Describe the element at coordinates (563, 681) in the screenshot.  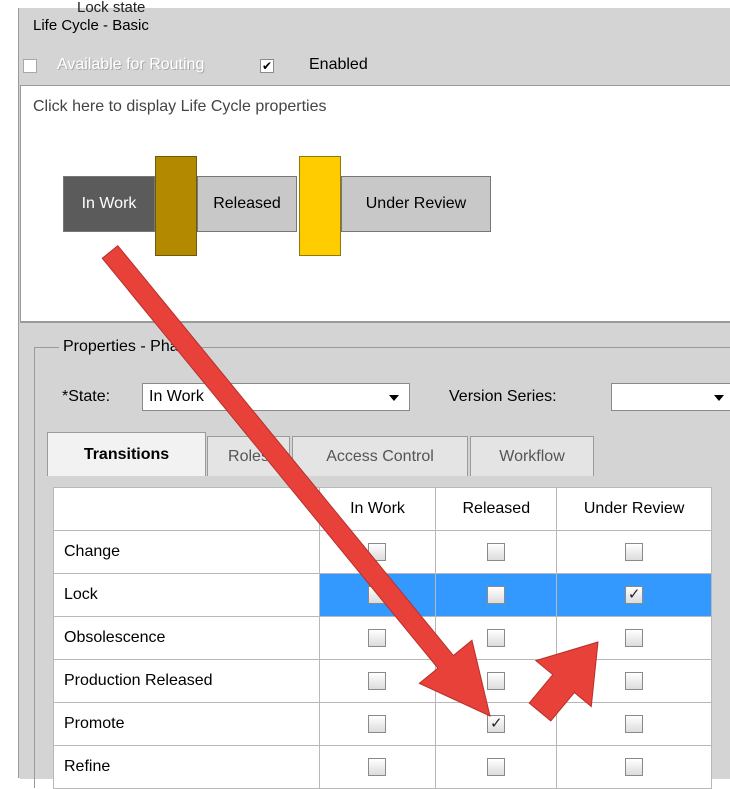
I see `annotation-arrow-icon` at that location.